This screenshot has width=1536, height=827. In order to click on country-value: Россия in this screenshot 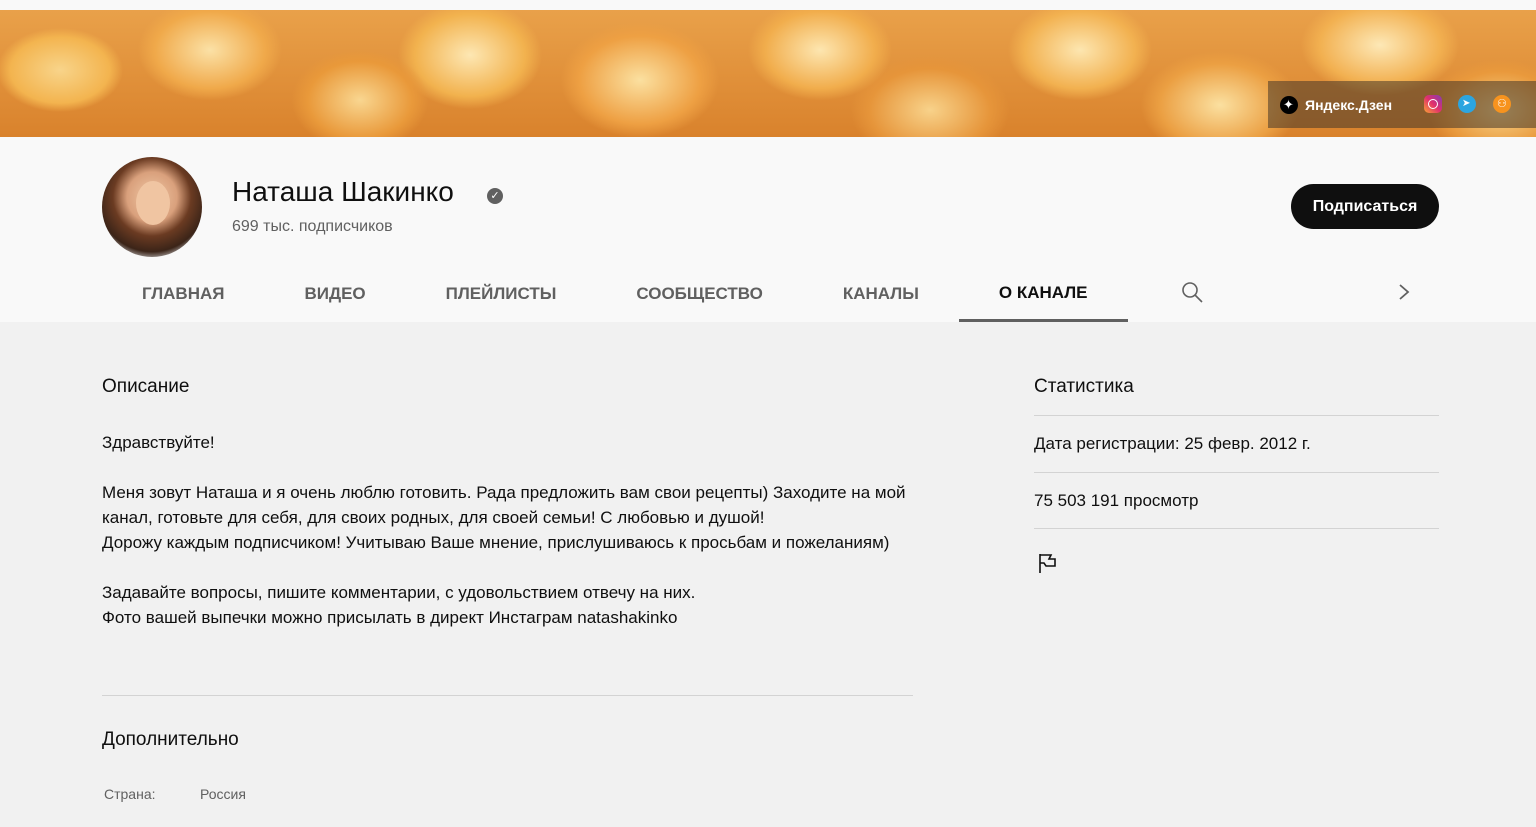, I will do `click(223, 794)`.